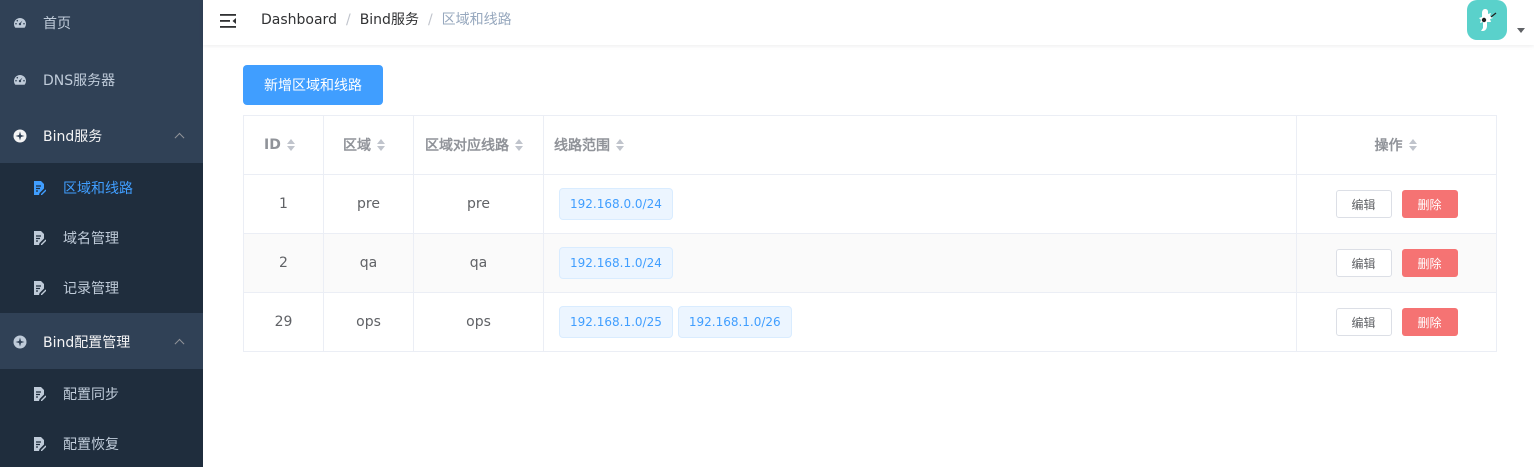 The image size is (1534, 469). What do you see at coordinates (284, 204) in the screenshot?
I see `cell-id: 1` at bounding box center [284, 204].